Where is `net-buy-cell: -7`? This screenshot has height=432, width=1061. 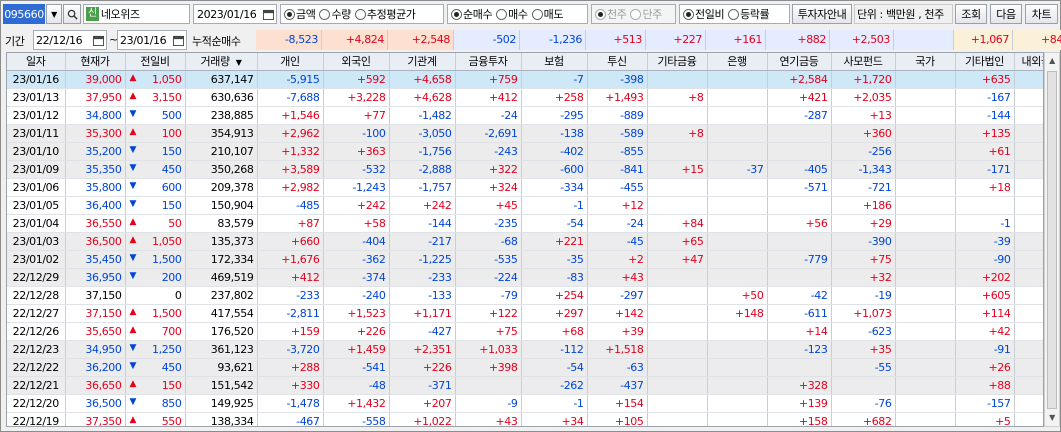
net-buy-cell: -7 is located at coordinates (554, 79).